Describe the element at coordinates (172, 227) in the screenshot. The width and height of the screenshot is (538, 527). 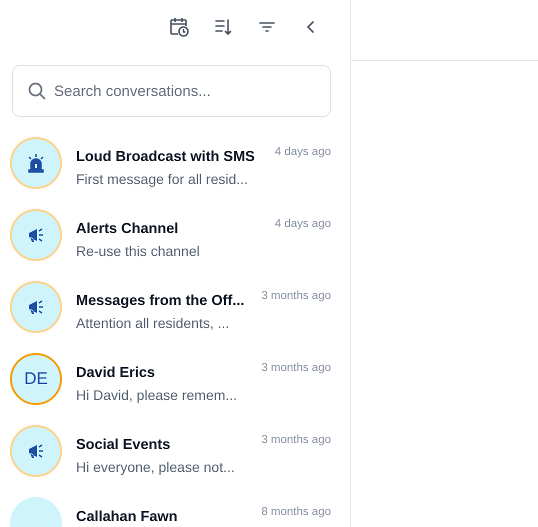
I see `conversation-title: Alerts Channel` at that location.